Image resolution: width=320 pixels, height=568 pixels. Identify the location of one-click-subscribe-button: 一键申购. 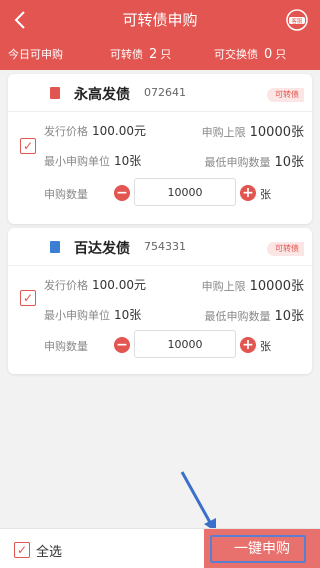
(262, 548).